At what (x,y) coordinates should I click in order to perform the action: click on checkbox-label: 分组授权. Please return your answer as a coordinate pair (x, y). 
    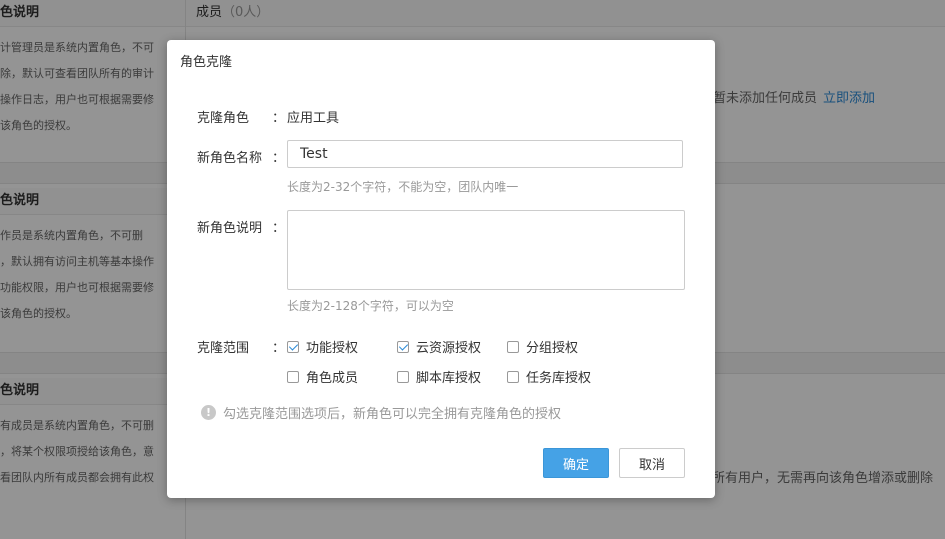
    Looking at the image, I should click on (552, 348).